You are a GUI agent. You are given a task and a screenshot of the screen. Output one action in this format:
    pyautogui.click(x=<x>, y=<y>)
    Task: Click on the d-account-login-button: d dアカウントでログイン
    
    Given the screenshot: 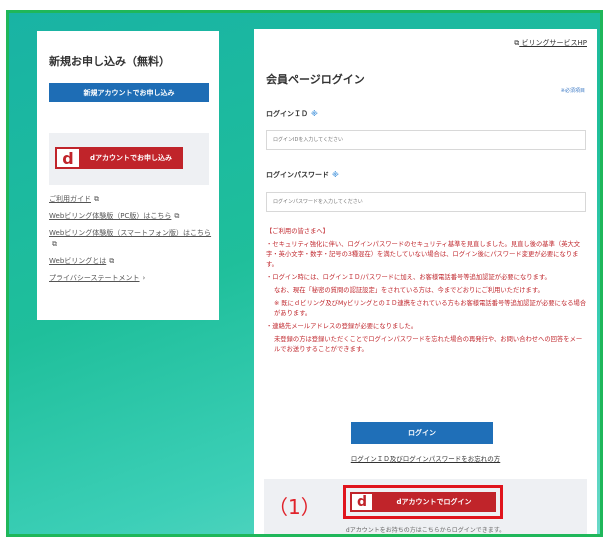 What is the action you would take?
    pyautogui.click(x=423, y=502)
    